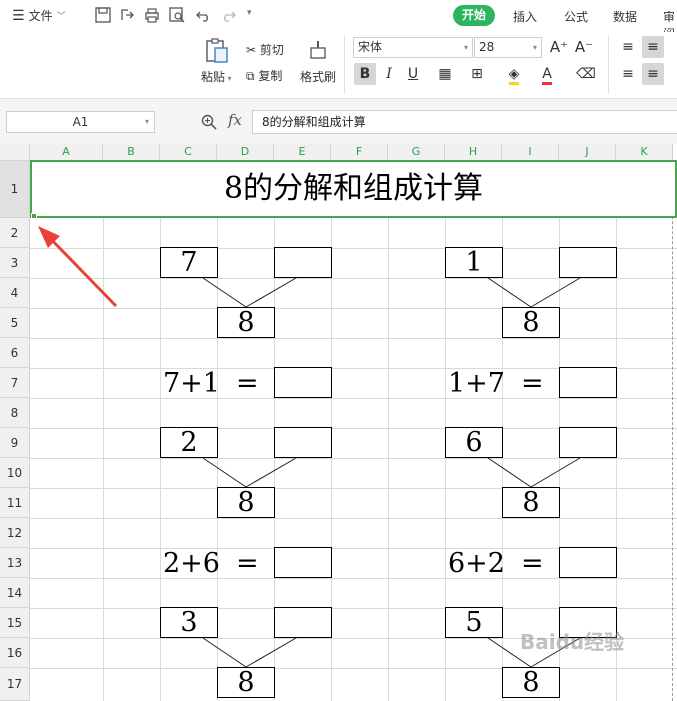  I want to click on format-painter-button: 格式刷, so click(318, 76).